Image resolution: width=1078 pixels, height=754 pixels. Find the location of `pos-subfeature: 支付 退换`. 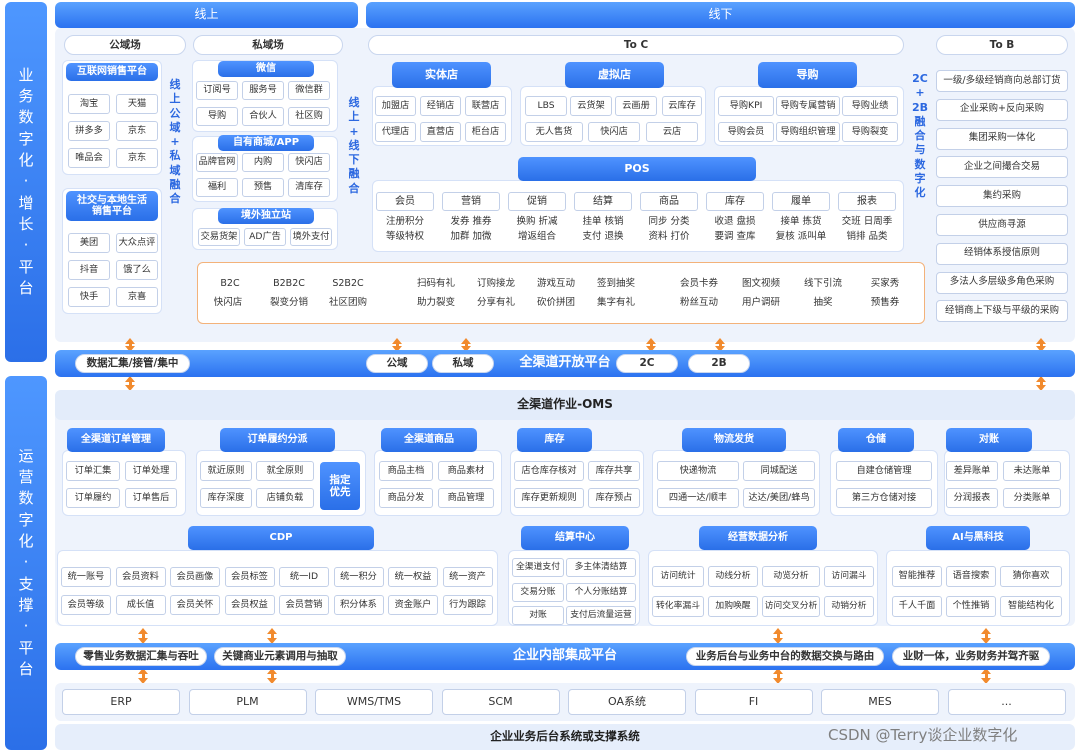

pos-subfeature: 支付 退换 is located at coordinates (603, 236).